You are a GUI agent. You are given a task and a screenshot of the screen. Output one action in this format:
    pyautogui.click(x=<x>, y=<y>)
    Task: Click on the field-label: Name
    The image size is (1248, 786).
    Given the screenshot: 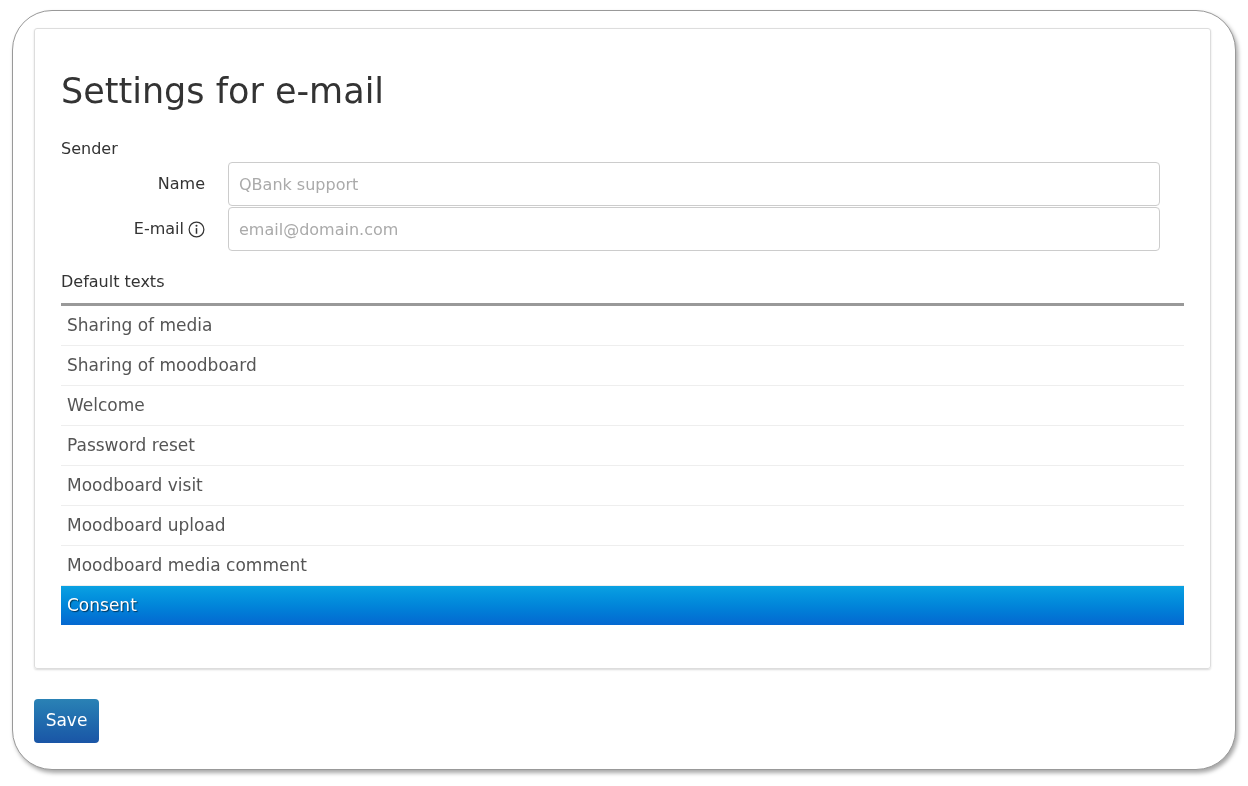 What is the action you would take?
    pyautogui.click(x=181, y=184)
    